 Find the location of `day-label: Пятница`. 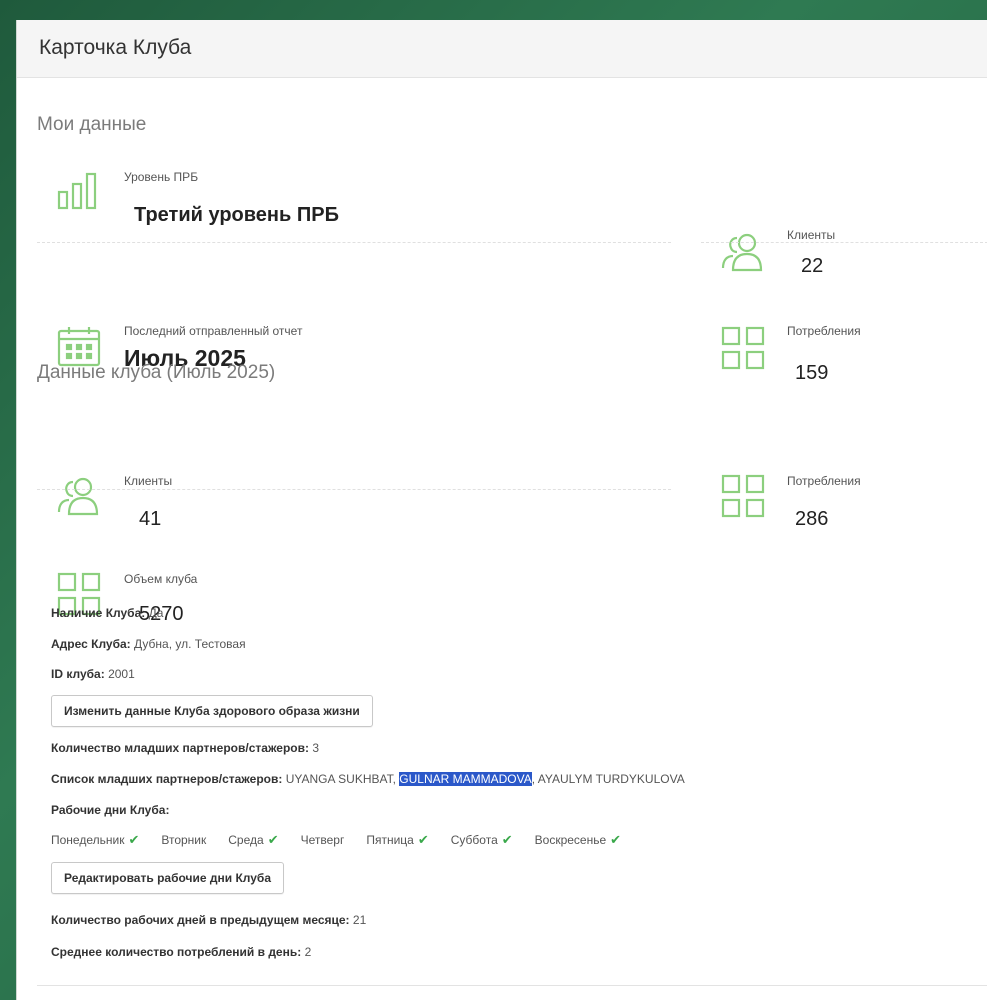

day-label: Пятница is located at coordinates (390, 840).